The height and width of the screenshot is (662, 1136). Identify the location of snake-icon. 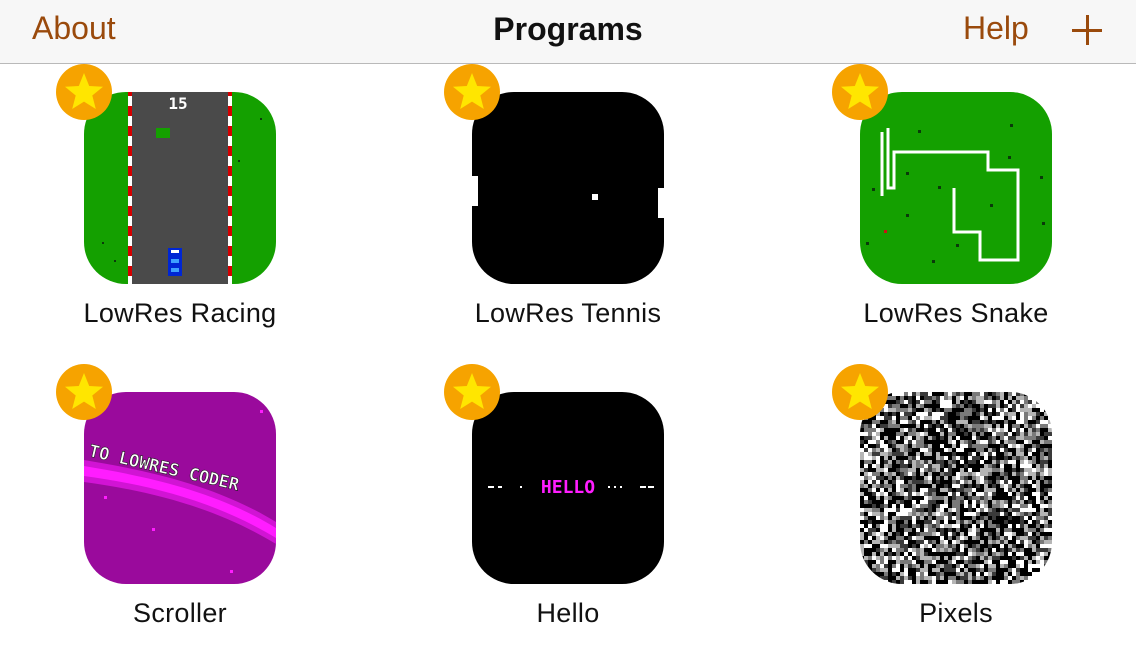
(956, 188).